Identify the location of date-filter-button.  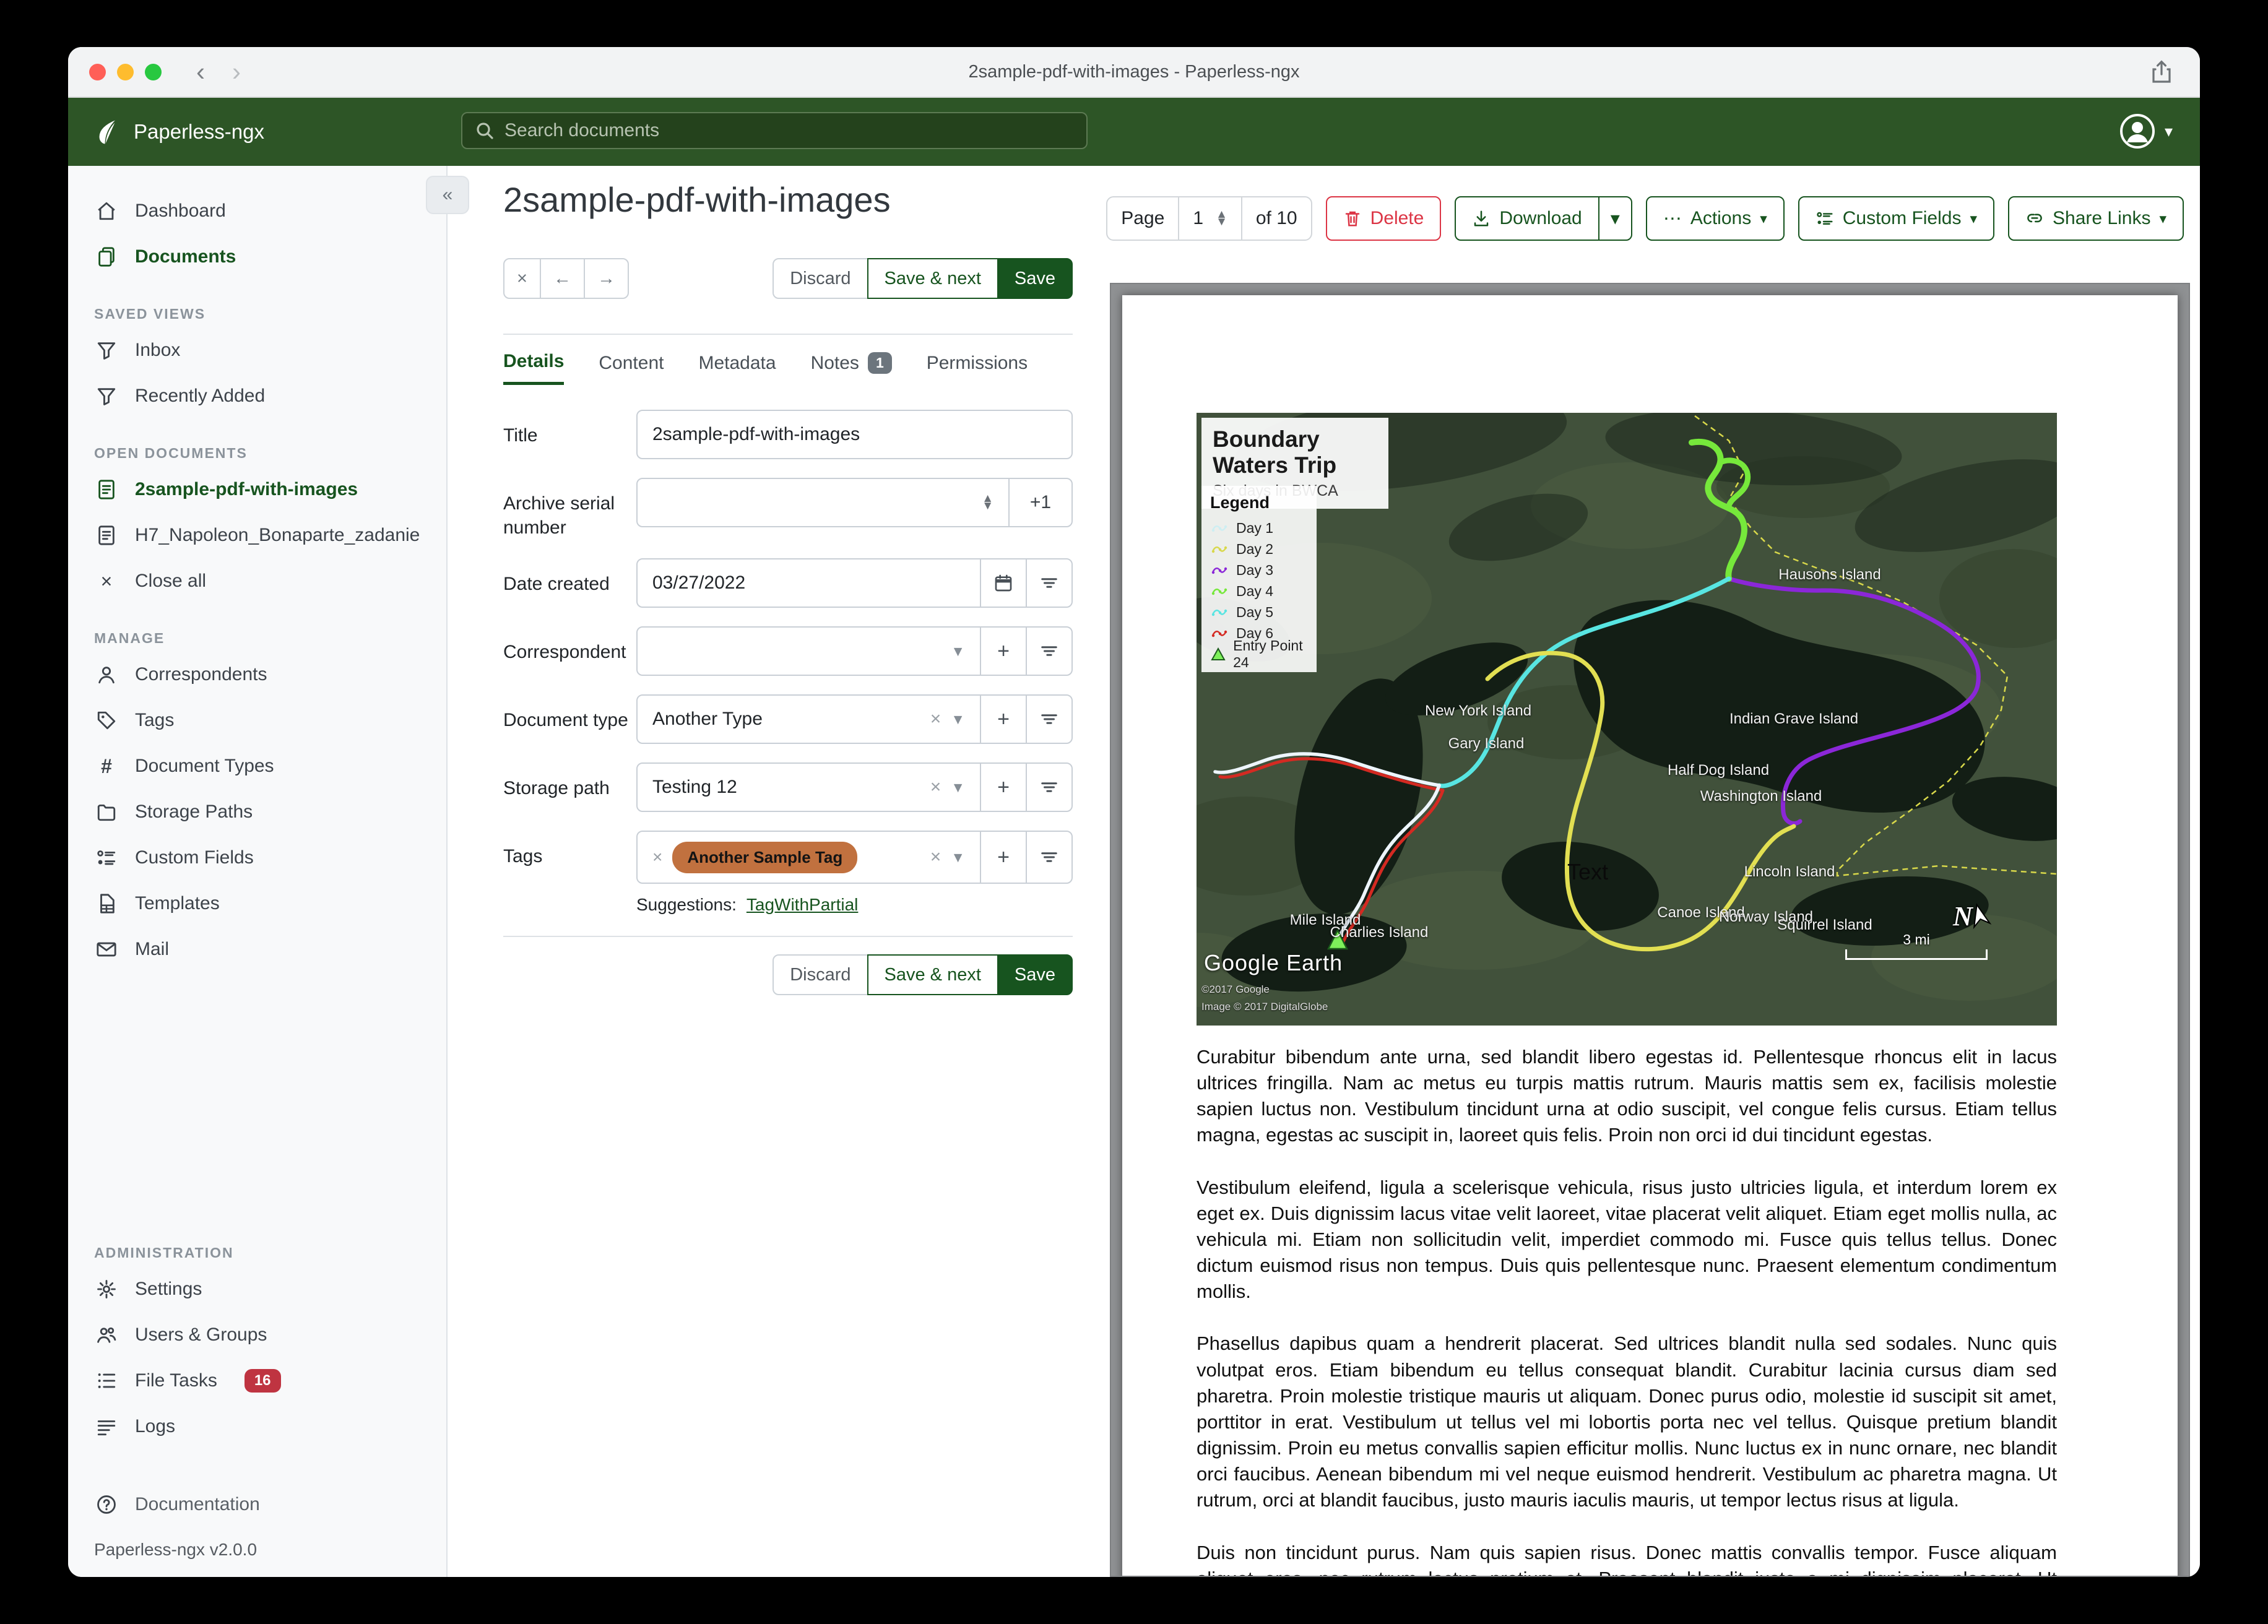
(1048, 583).